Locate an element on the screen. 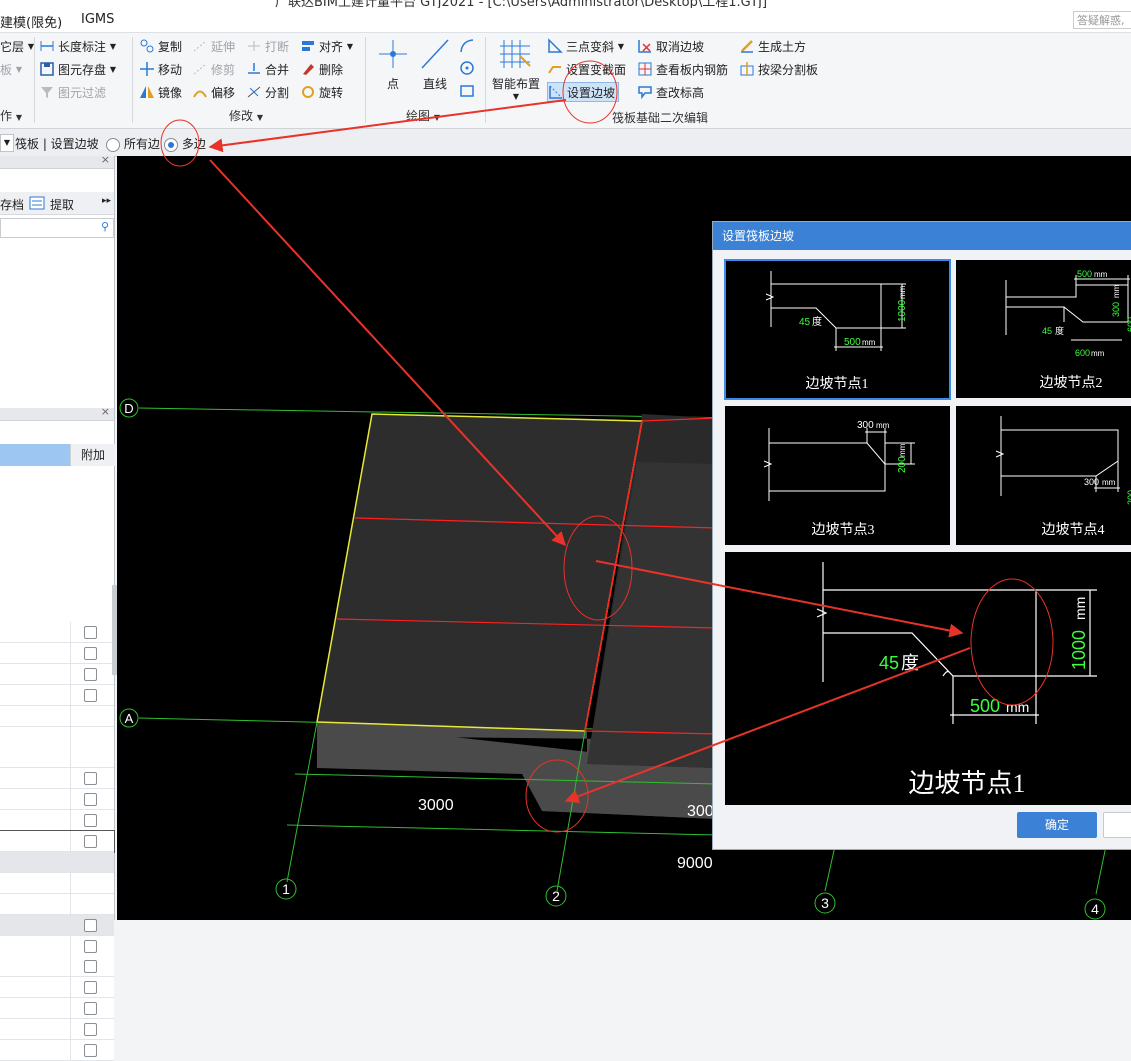 This screenshot has width=1131, height=1061. copy-button: 复制 is located at coordinates (160, 46).